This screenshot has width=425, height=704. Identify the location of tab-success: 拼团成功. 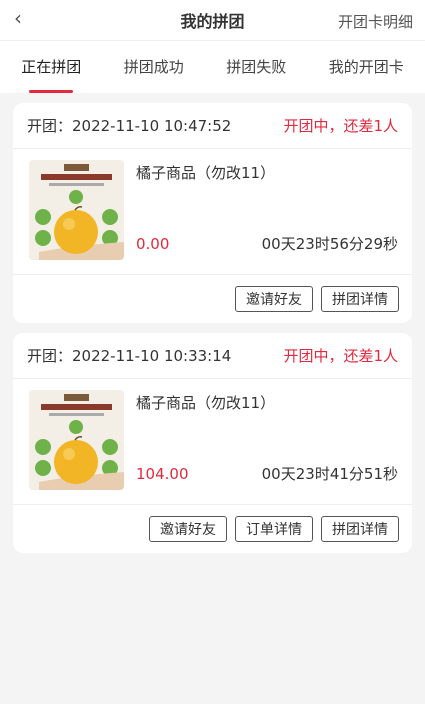
(154, 67).